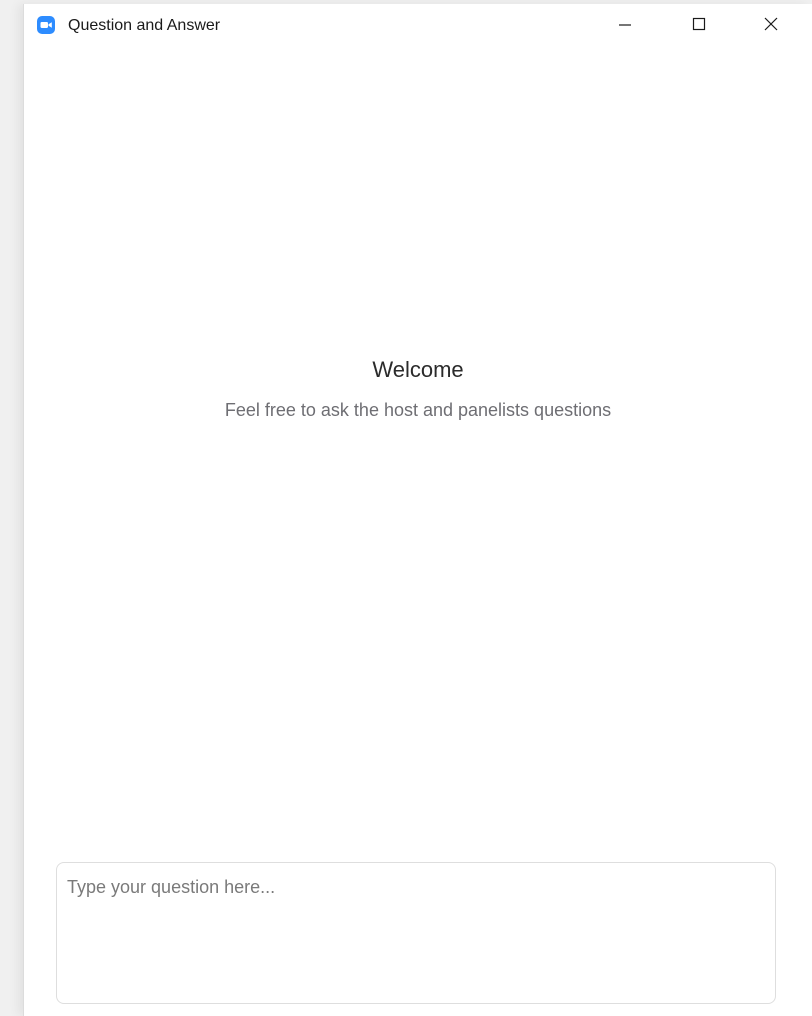 The image size is (812, 1016). I want to click on maximize-button, so click(699, 26).